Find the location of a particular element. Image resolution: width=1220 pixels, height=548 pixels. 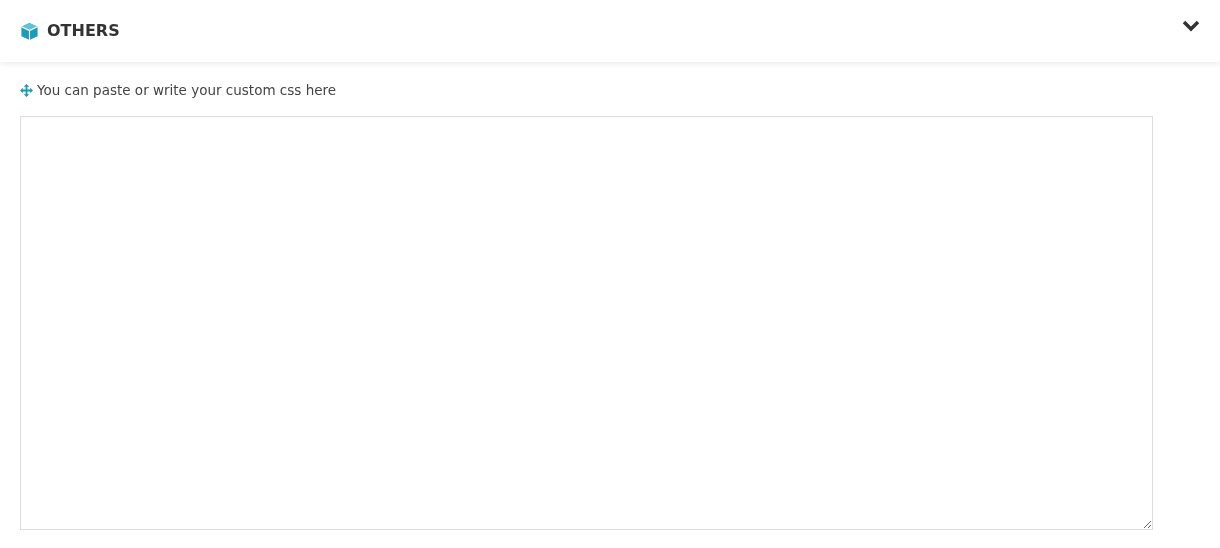

hint-text: You can paste or write your custom css here is located at coordinates (187, 90).